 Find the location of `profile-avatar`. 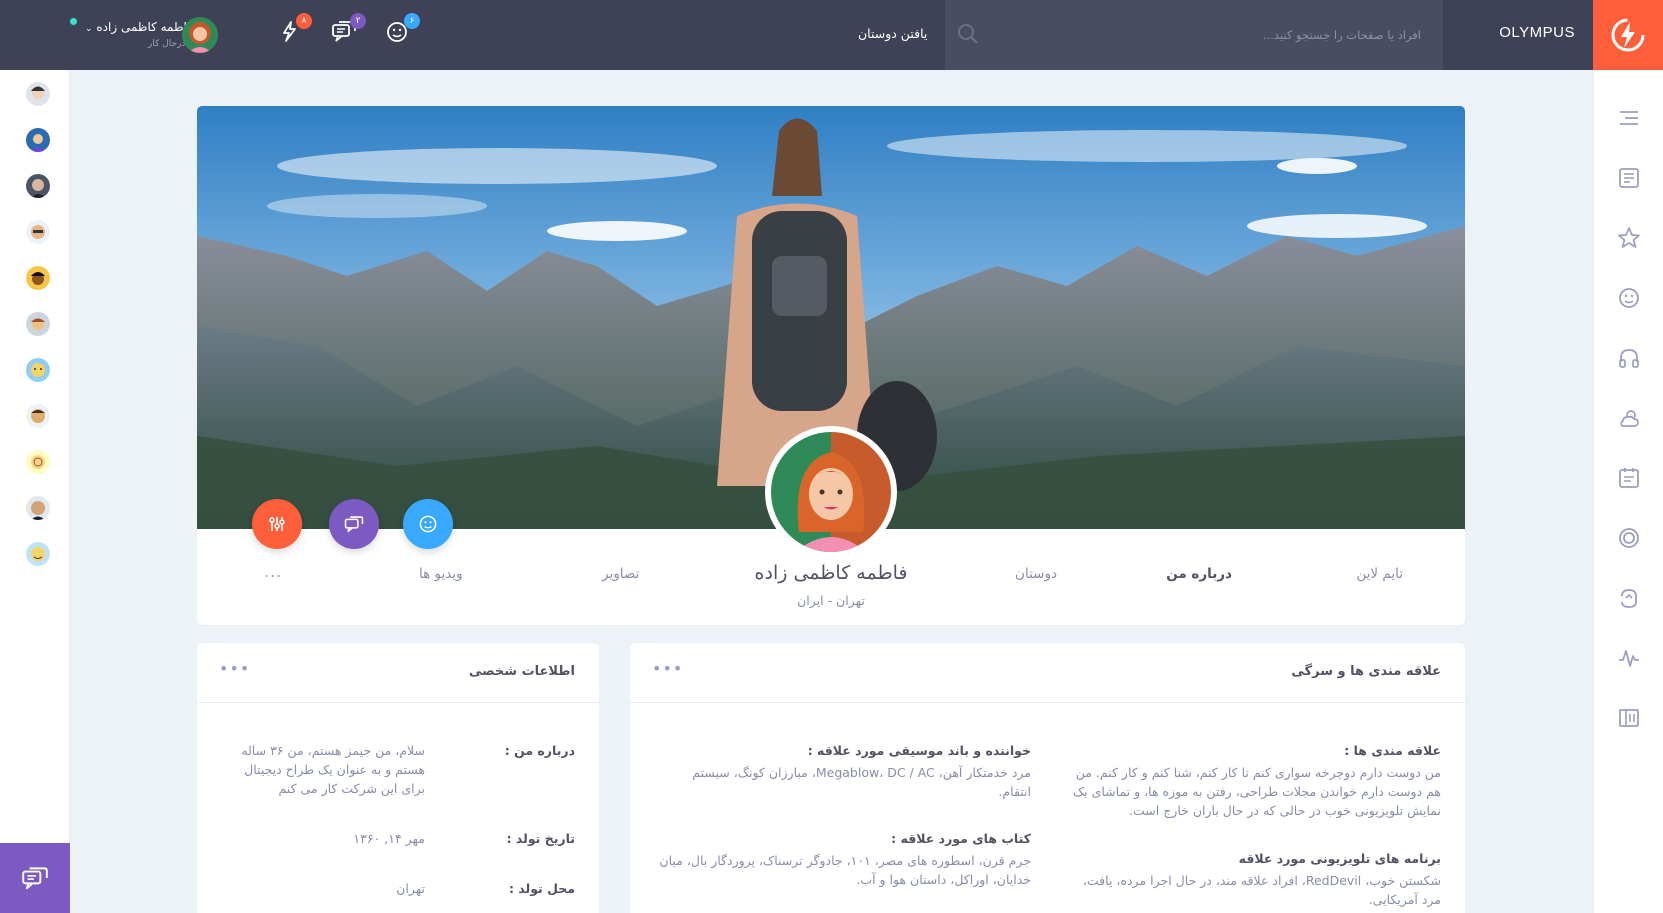

profile-avatar is located at coordinates (831, 492).